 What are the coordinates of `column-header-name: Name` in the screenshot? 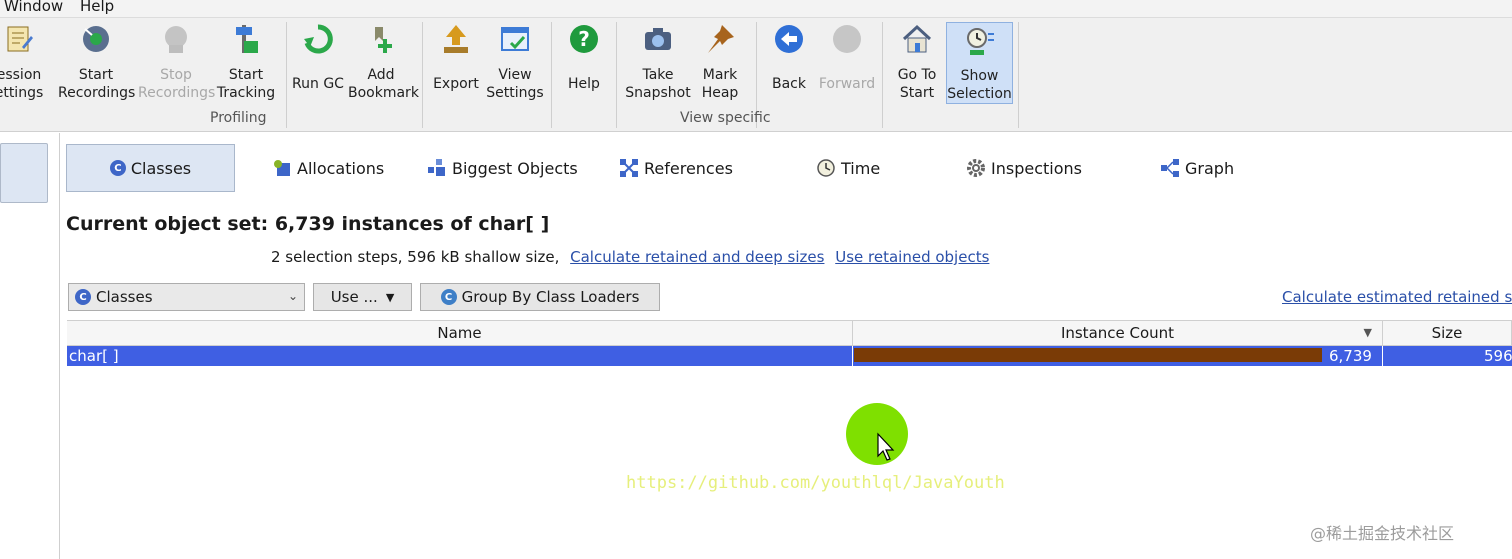 It's located at (460, 333).